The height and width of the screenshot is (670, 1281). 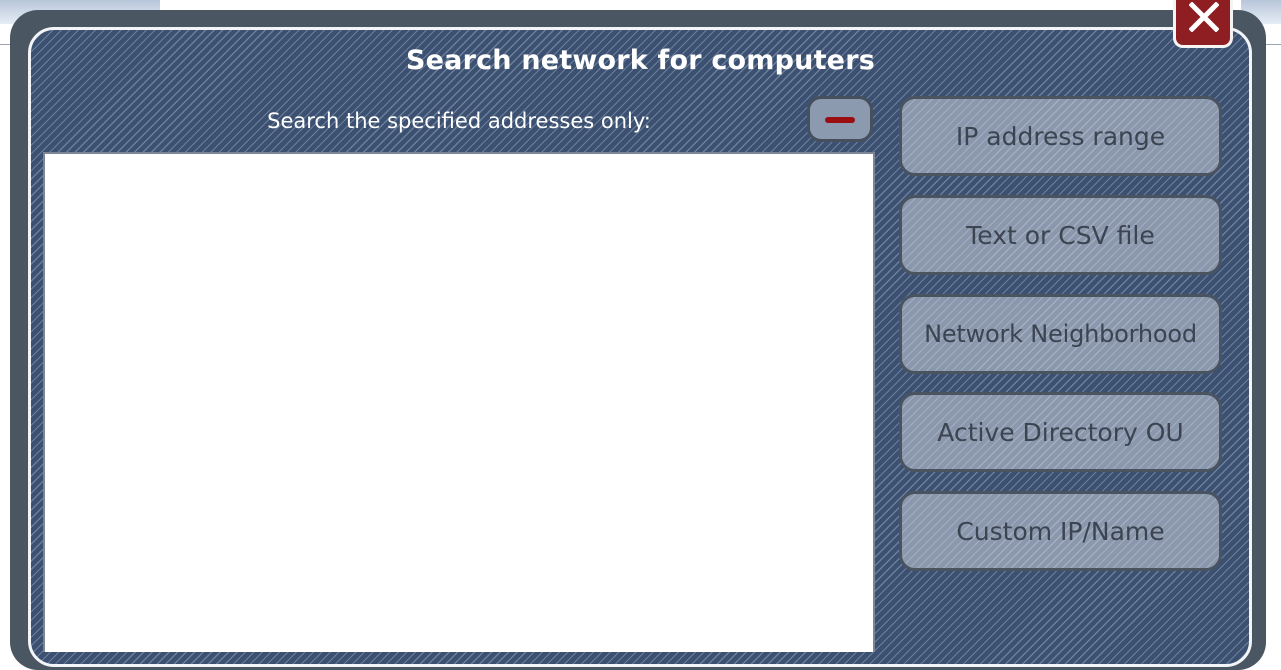 I want to click on address-list-label: Search the specified addresses only:, so click(x=459, y=121).